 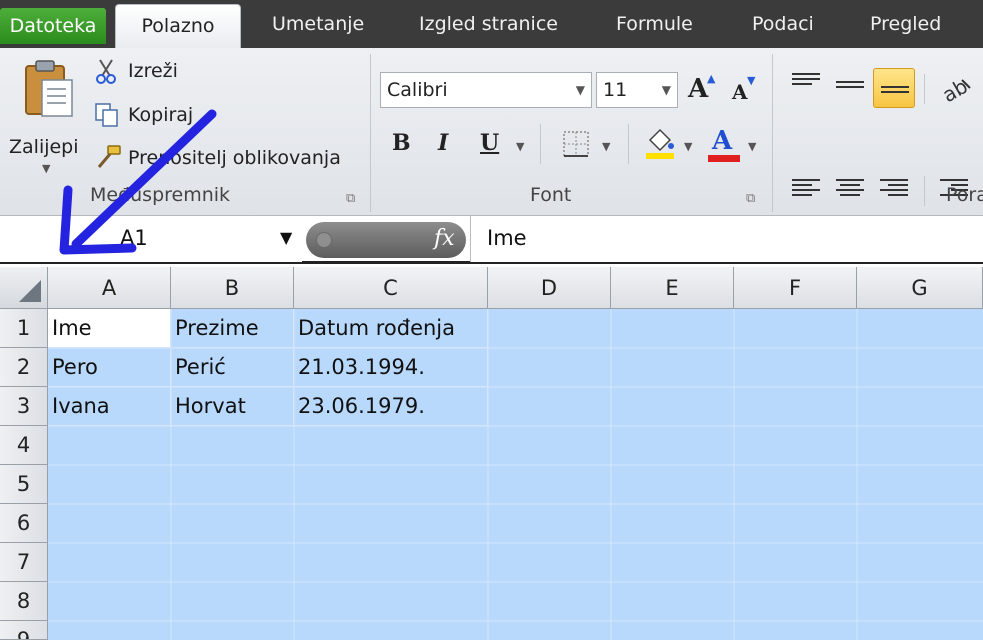 I want to click on insert-function-button: fx, so click(x=444, y=238).